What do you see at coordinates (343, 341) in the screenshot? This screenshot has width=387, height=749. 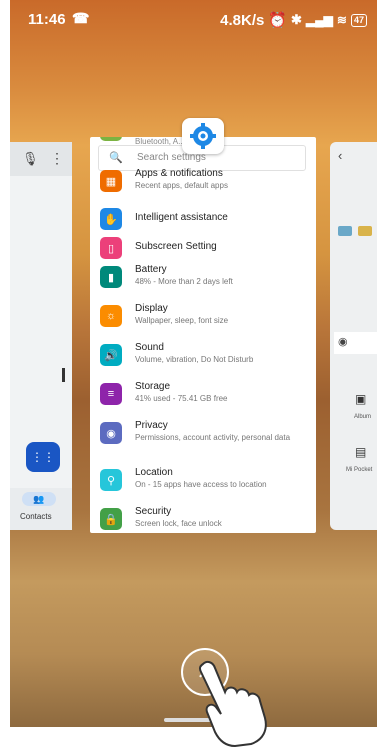 I see `play-icon: ◉` at bounding box center [343, 341].